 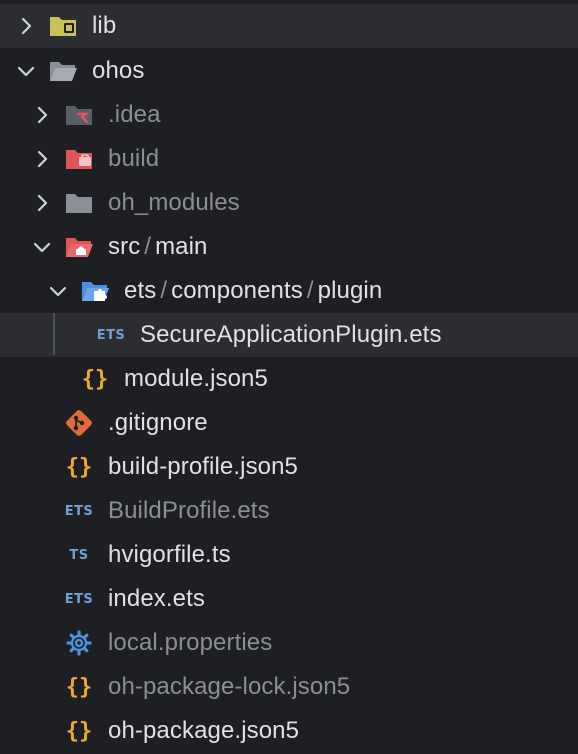 What do you see at coordinates (237, 290) in the screenshot?
I see `path-segment: components` at bounding box center [237, 290].